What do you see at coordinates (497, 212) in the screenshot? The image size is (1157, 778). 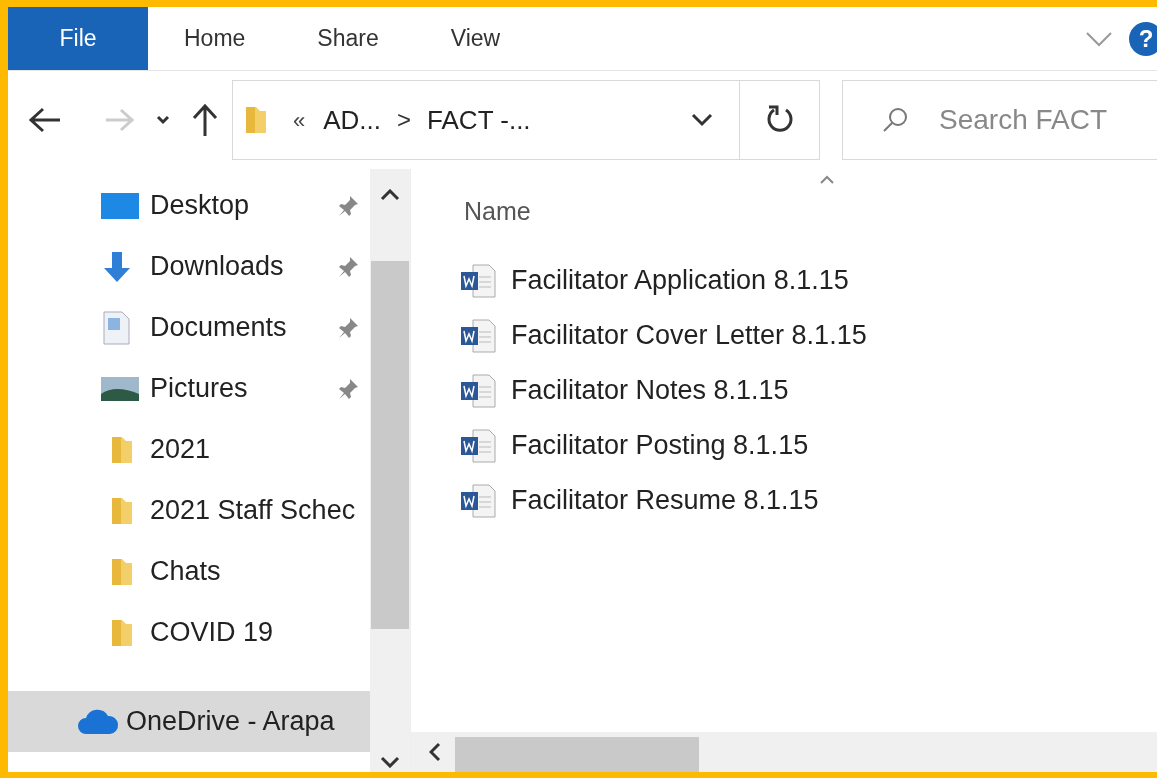 I see `column-header: Name` at bounding box center [497, 212].